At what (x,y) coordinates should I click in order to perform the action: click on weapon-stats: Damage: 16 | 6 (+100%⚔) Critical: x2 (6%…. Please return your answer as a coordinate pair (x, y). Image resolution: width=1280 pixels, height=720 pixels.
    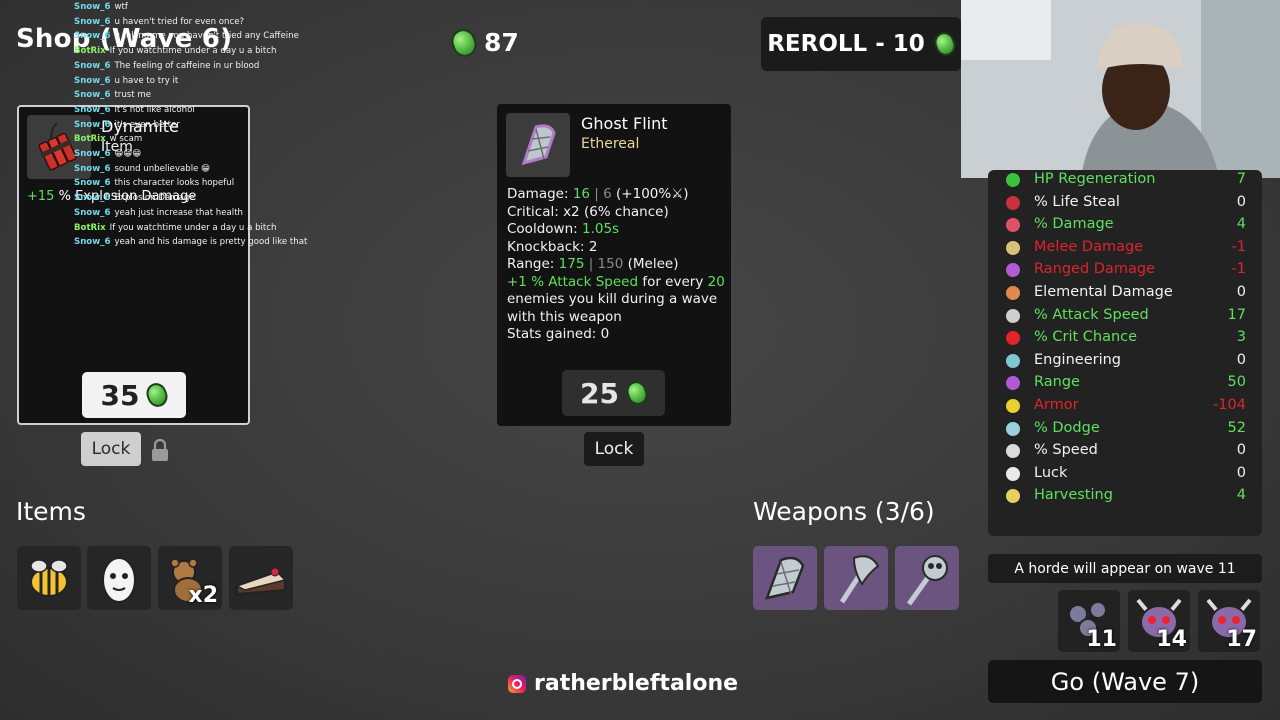
    Looking at the image, I should click on (619, 265).